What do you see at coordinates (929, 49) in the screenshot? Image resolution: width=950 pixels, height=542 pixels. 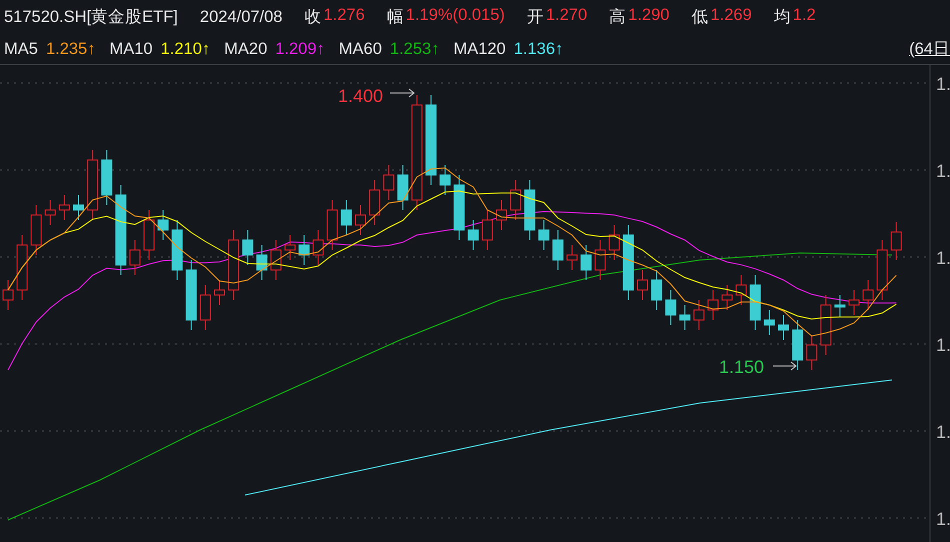 I see `period-link: (64日` at bounding box center [929, 49].